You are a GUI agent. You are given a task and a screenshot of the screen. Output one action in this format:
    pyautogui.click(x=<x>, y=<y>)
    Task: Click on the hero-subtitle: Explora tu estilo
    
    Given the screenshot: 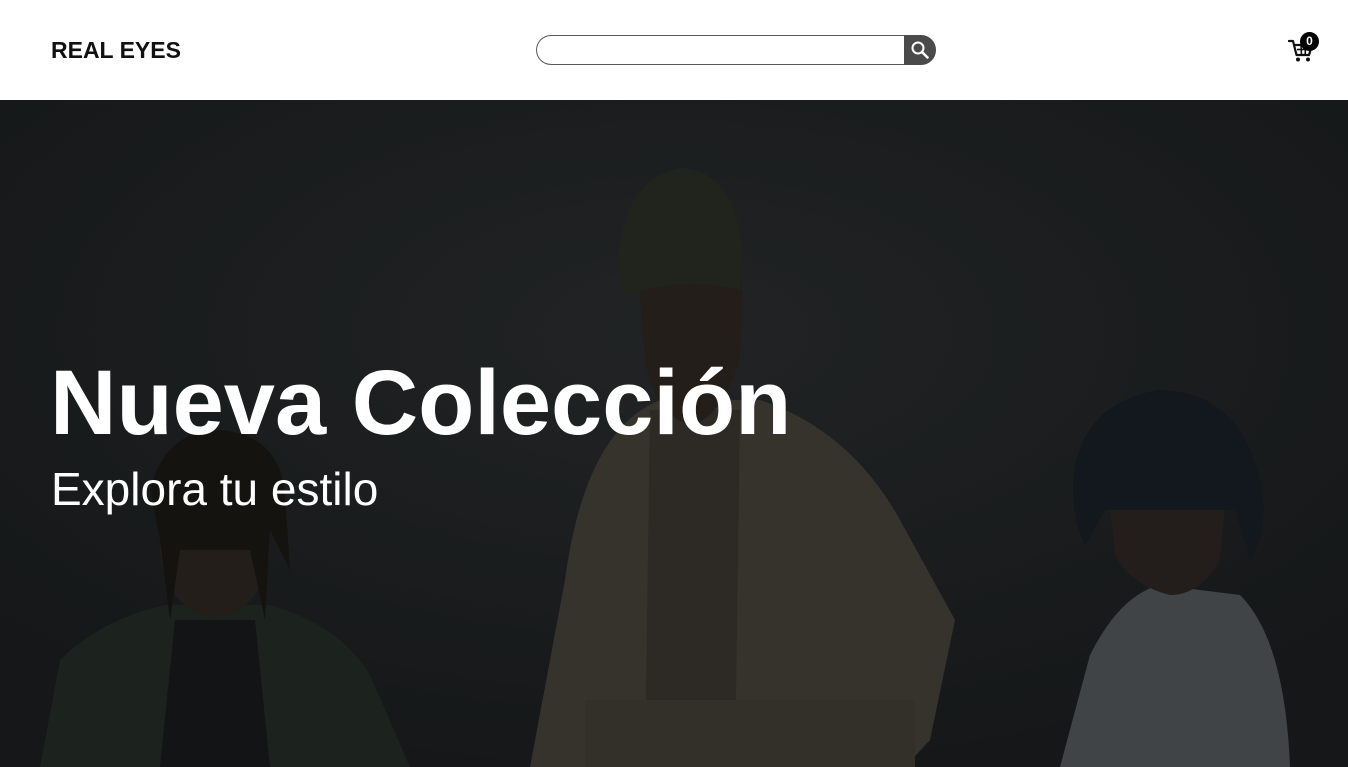 What is the action you would take?
    pyautogui.click(x=215, y=489)
    